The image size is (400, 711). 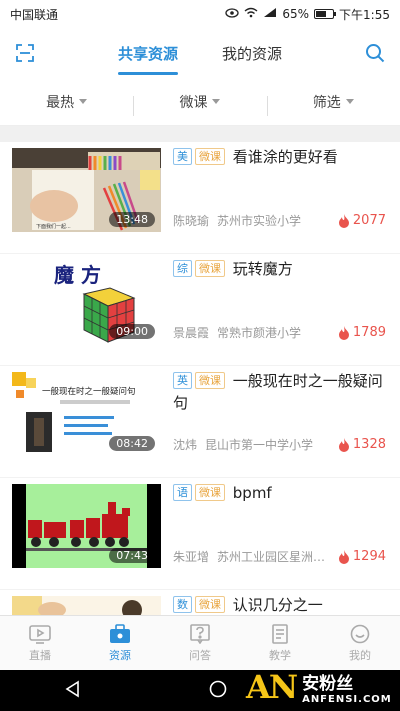 What do you see at coordinates (182, 156) in the screenshot?
I see `subject-tag: 美` at bounding box center [182, 156].